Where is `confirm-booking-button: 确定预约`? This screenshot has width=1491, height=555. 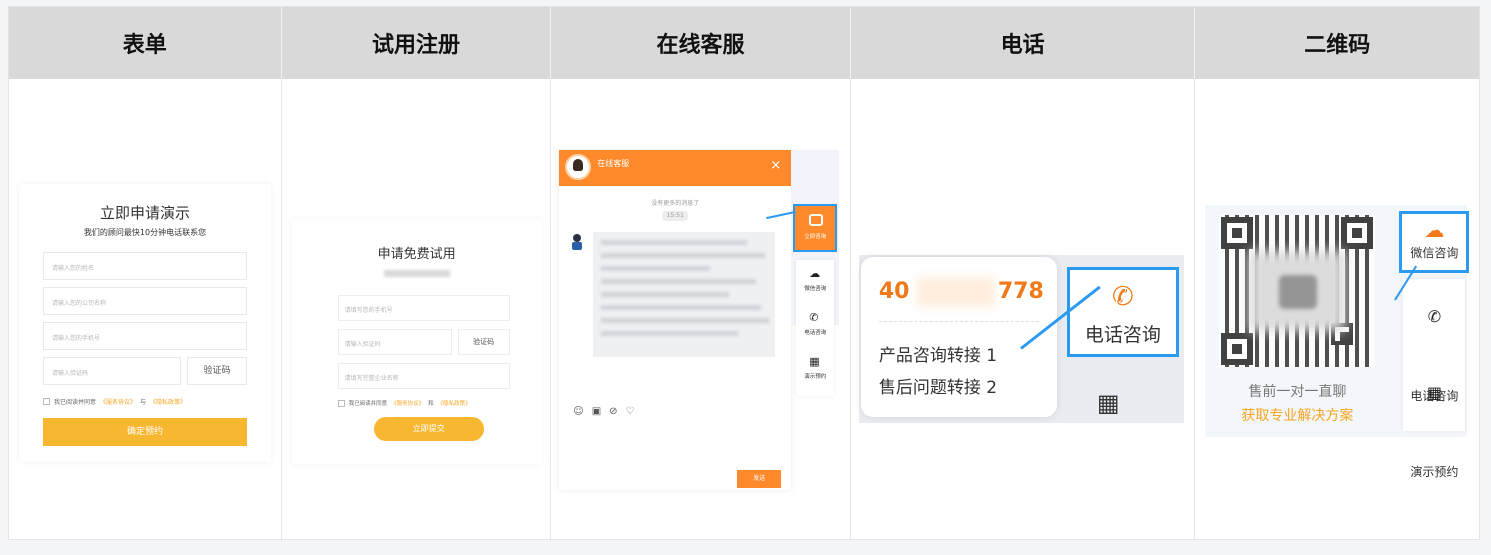 confirm-booking-button: 确定预约 is located at coordinates (145, 432).